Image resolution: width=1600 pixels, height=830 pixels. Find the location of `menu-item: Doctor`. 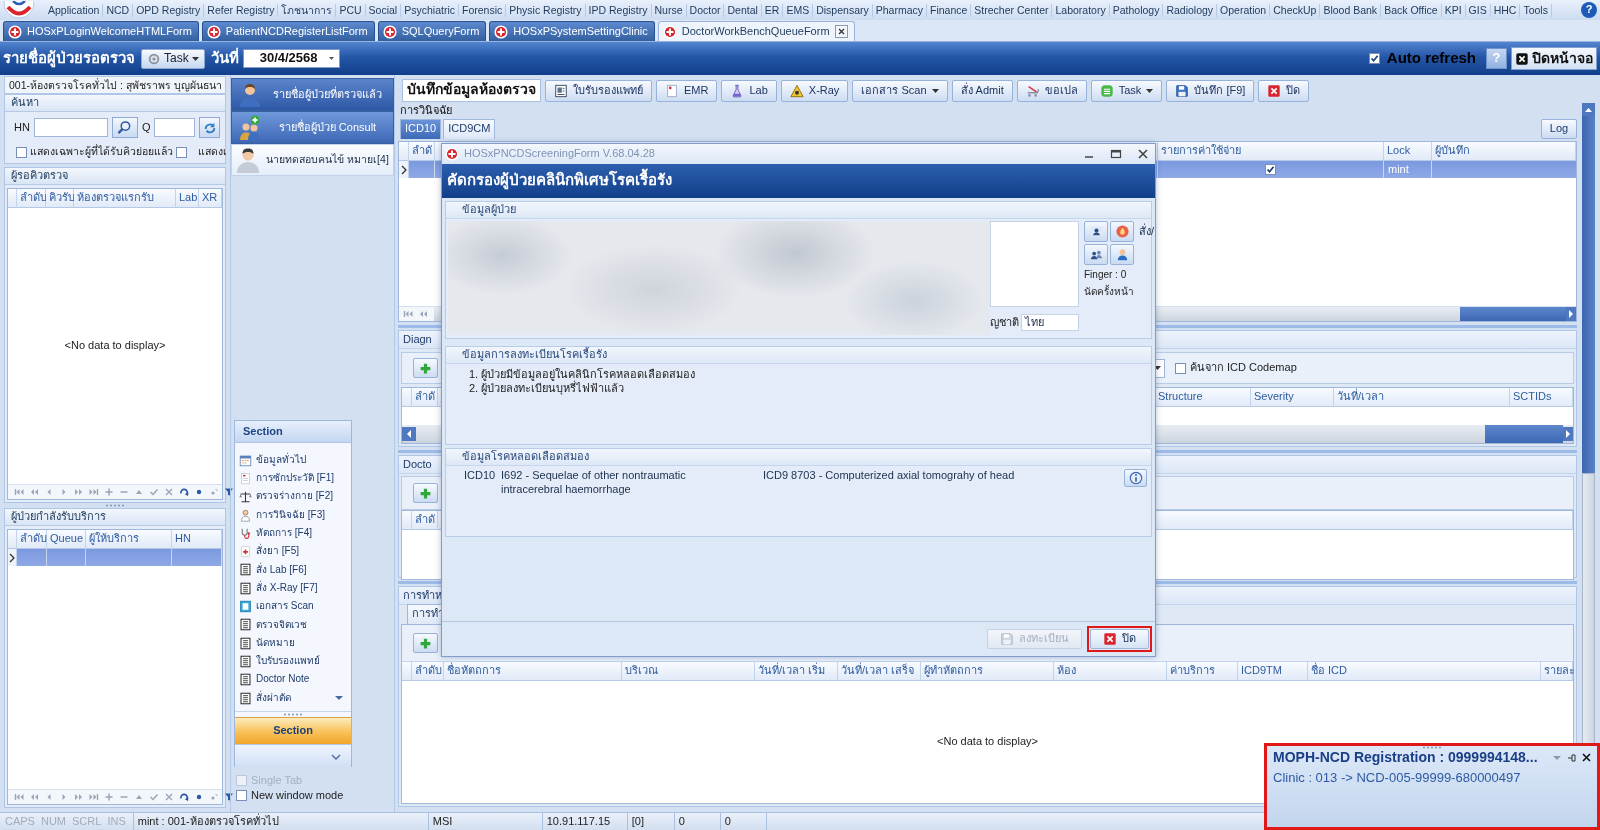

menu-item: Doctor is located at coordinates (705, 10).